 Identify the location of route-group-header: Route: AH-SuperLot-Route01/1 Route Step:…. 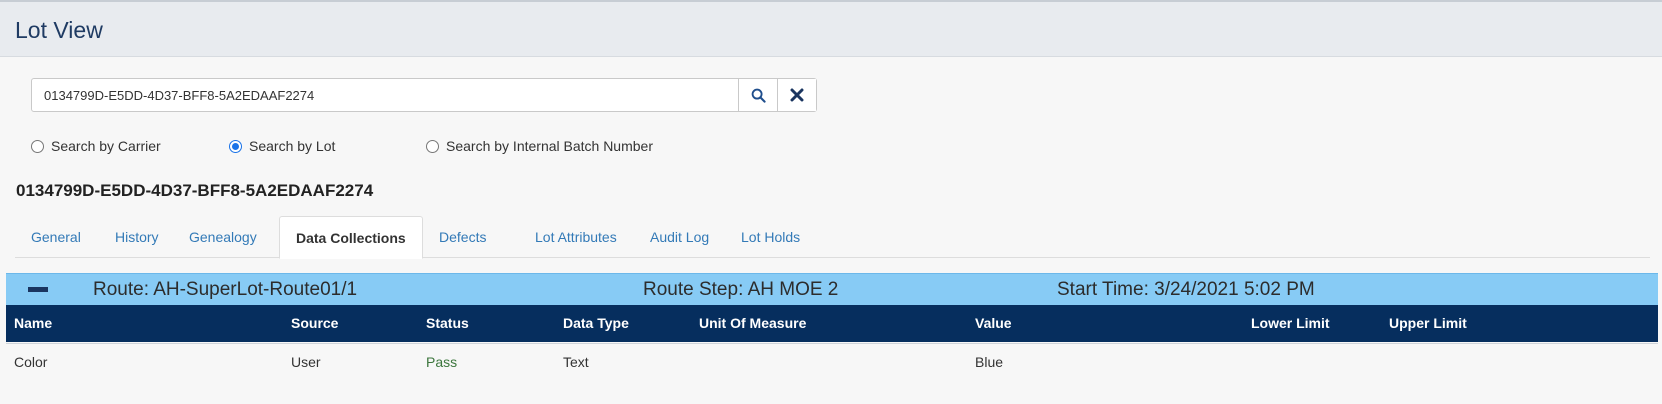
(832, 289).